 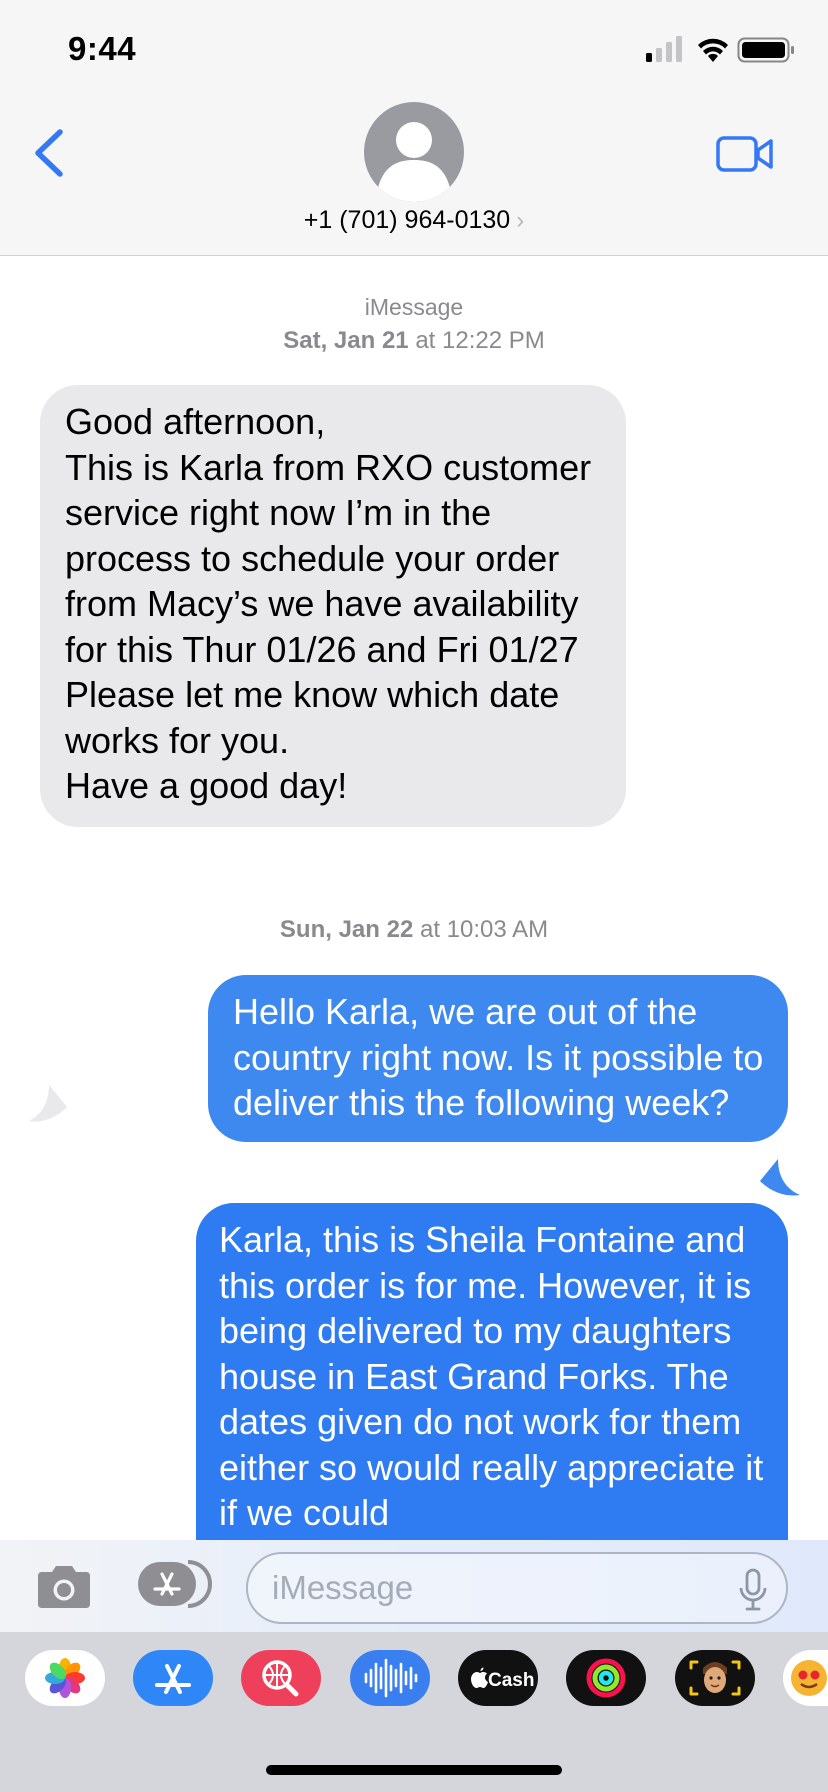 I want to click on battery-icon, so click(x=765, y=50).